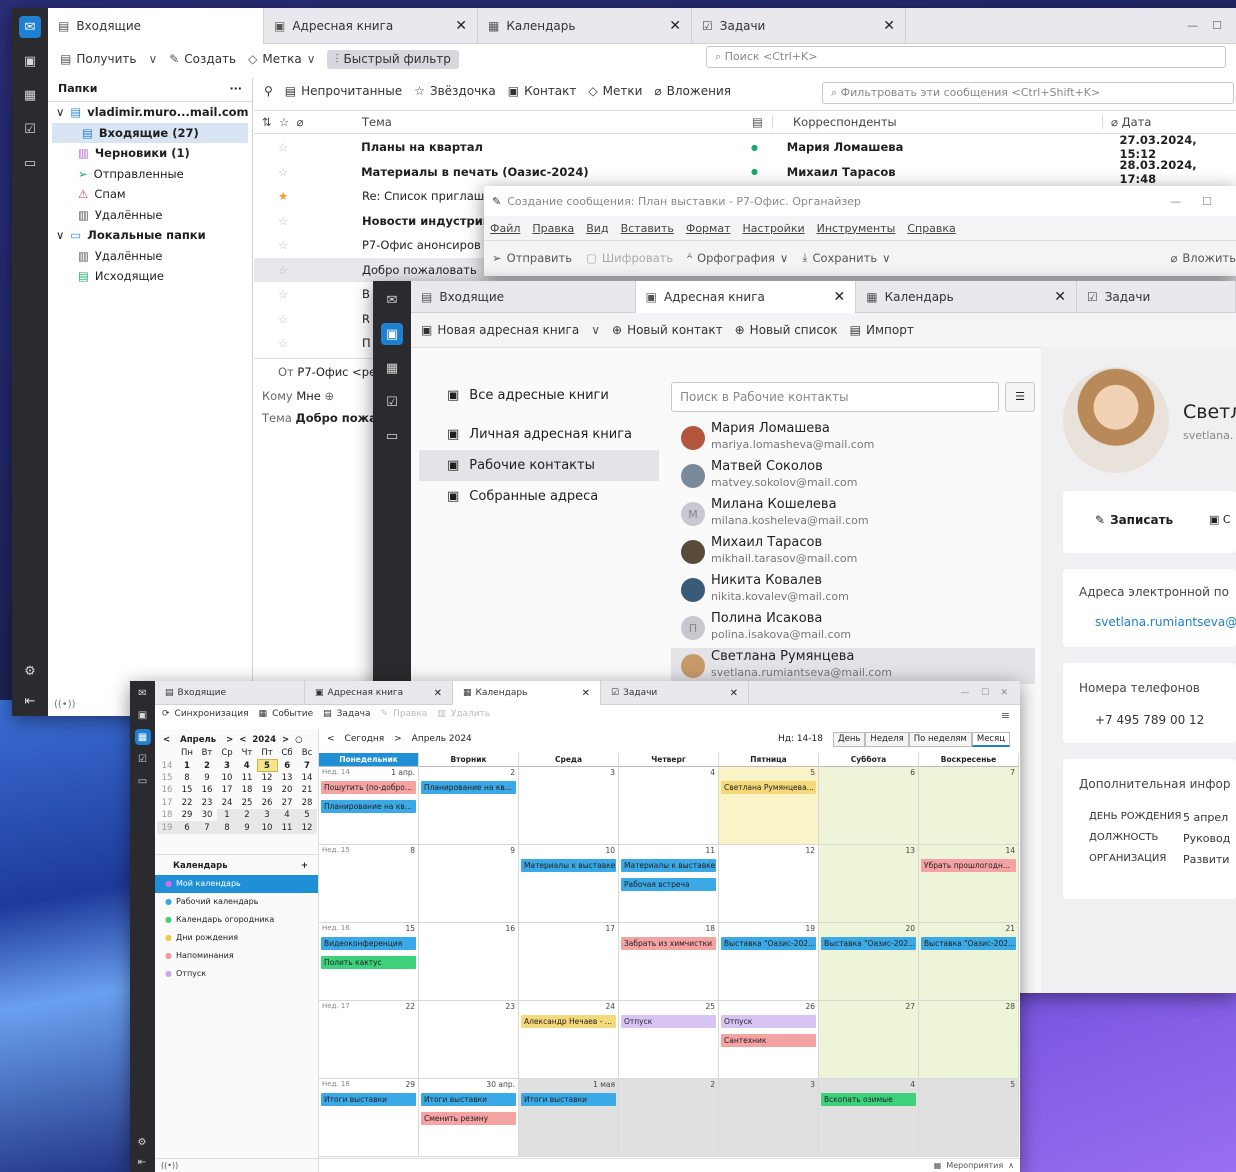 Image resolution: width=1236 pixels, height=1172 pixels. I want to click on calendar-item: ● Мой календарь, so click(236, 883).